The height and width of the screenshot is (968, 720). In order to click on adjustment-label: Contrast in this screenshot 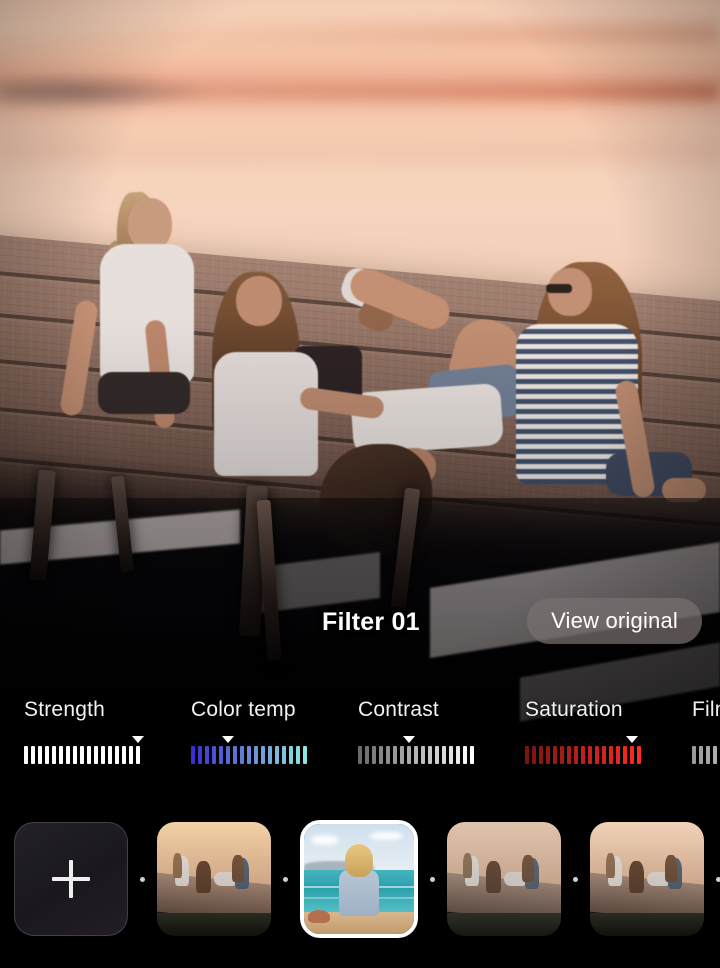, I will do `click(398, 709)`.